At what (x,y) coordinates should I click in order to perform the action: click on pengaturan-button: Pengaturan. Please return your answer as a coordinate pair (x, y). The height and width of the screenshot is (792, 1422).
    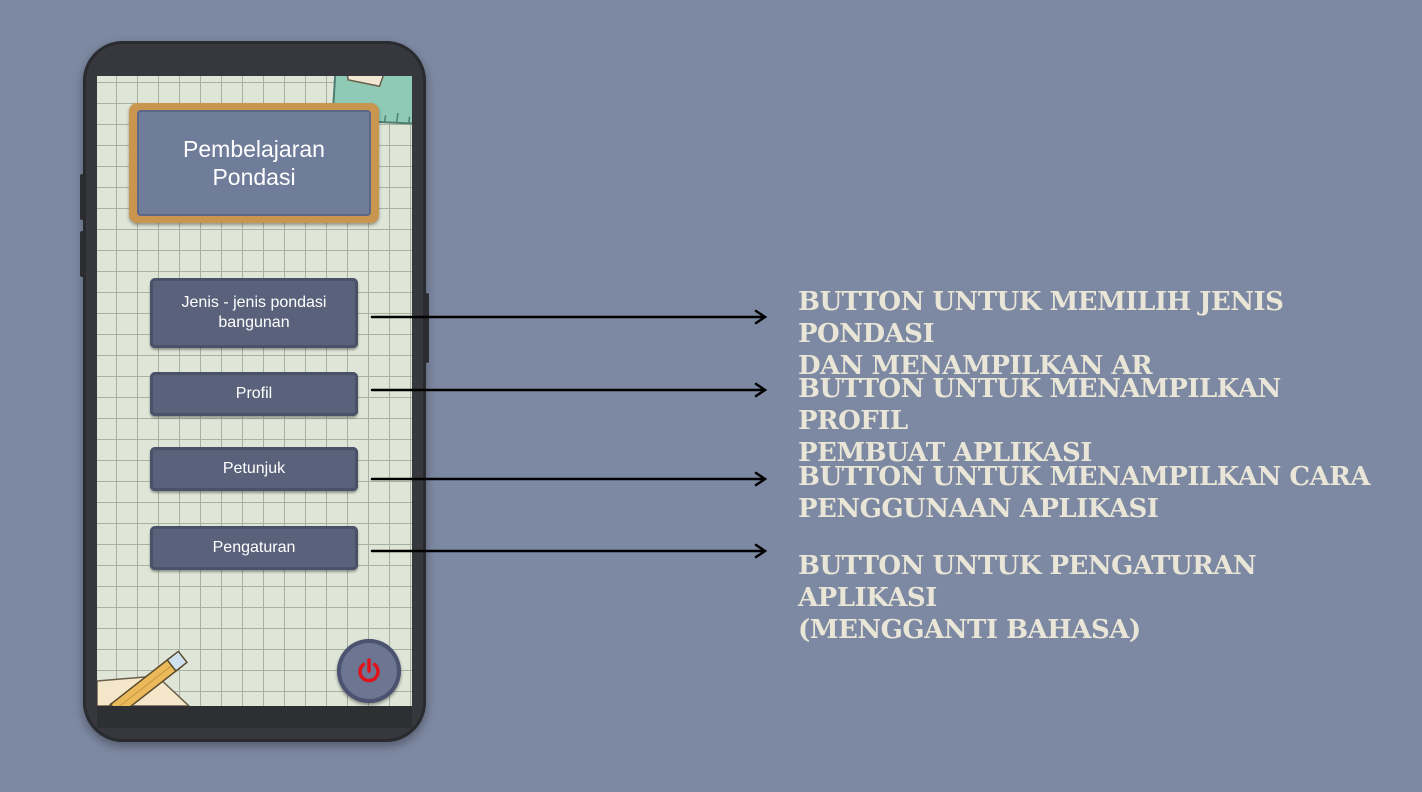
    Looking at the image, I should click on (254, 548).